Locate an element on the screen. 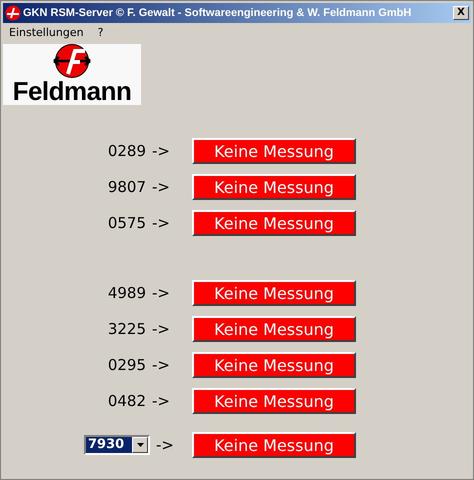 The image size is (474, 480). menu-item: Einstellungen is located at coordinates (46, 34).